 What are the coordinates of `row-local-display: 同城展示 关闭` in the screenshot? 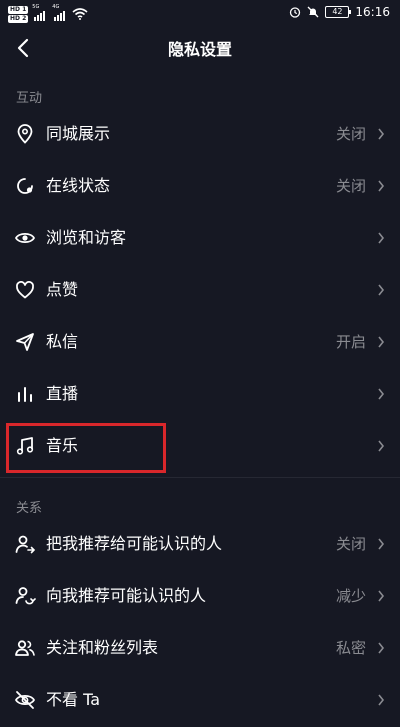 It's located at (200, 135).